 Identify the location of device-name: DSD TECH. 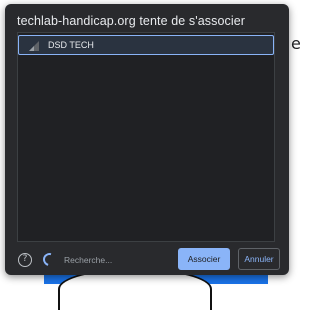
(71, 45).